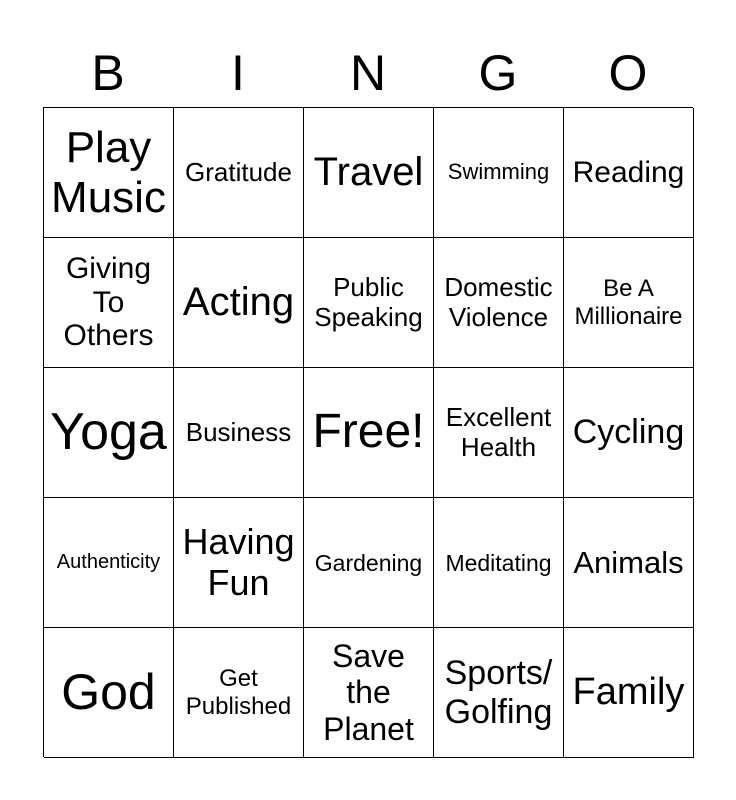  Describe the element at coordinates (109, 693) in the screenshot. I see `bingo-cell: God` at that location.